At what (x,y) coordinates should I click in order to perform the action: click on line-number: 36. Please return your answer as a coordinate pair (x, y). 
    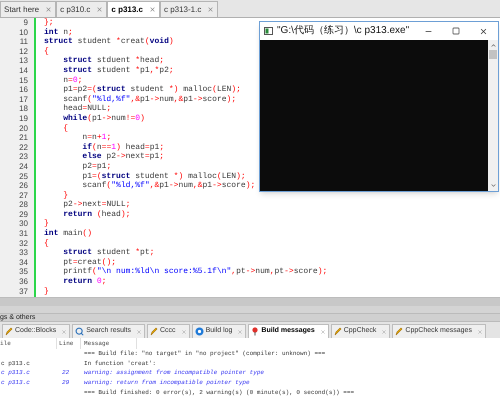
    Looking at the image, I should click on (23, 282).